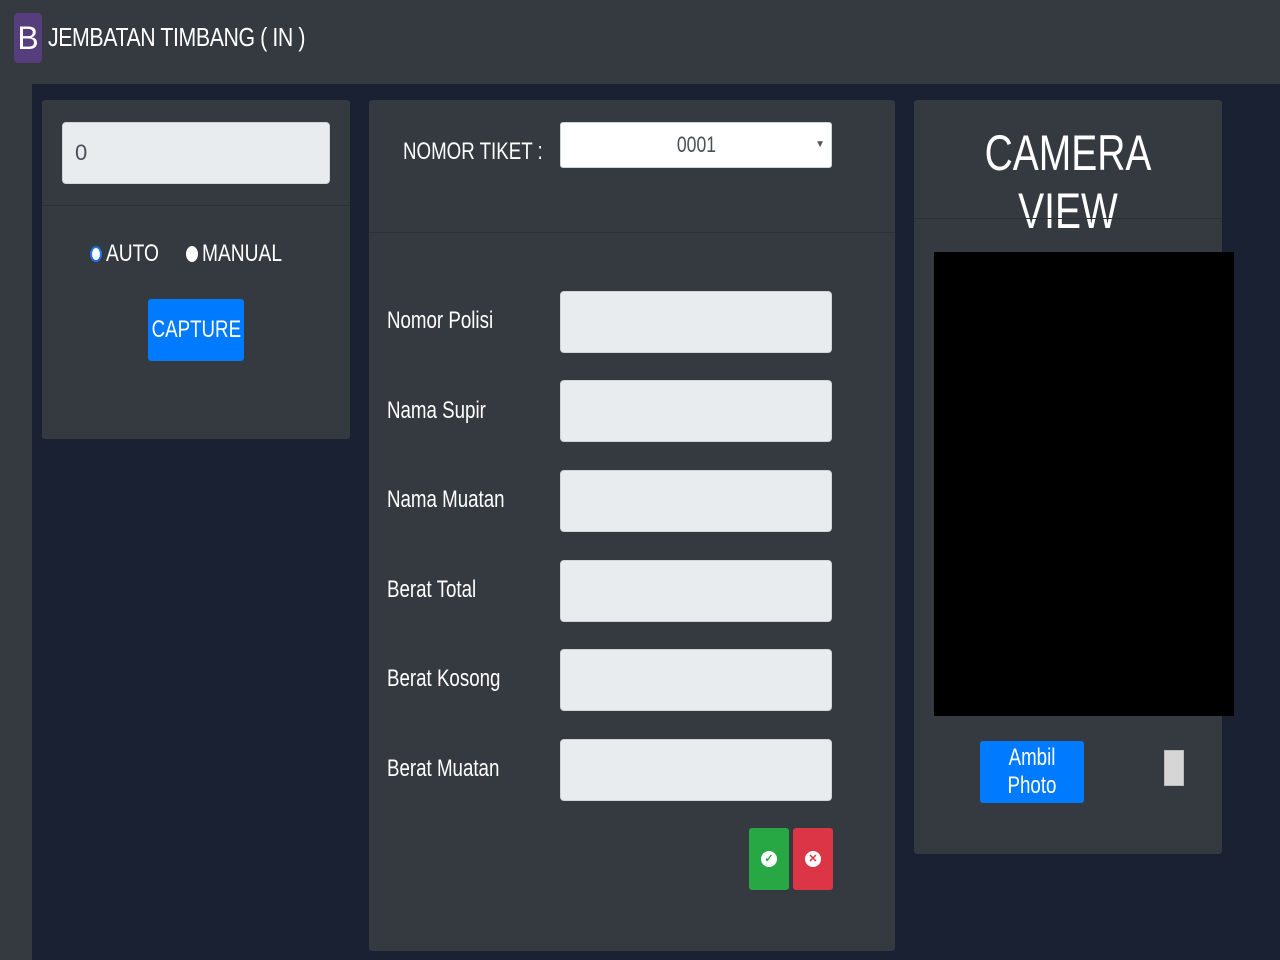 The height and width of the screenshot is (960, 1280). Describe the element at coordinates (696, 411) in the screenshot. I see `nama-supir-input` at that location.